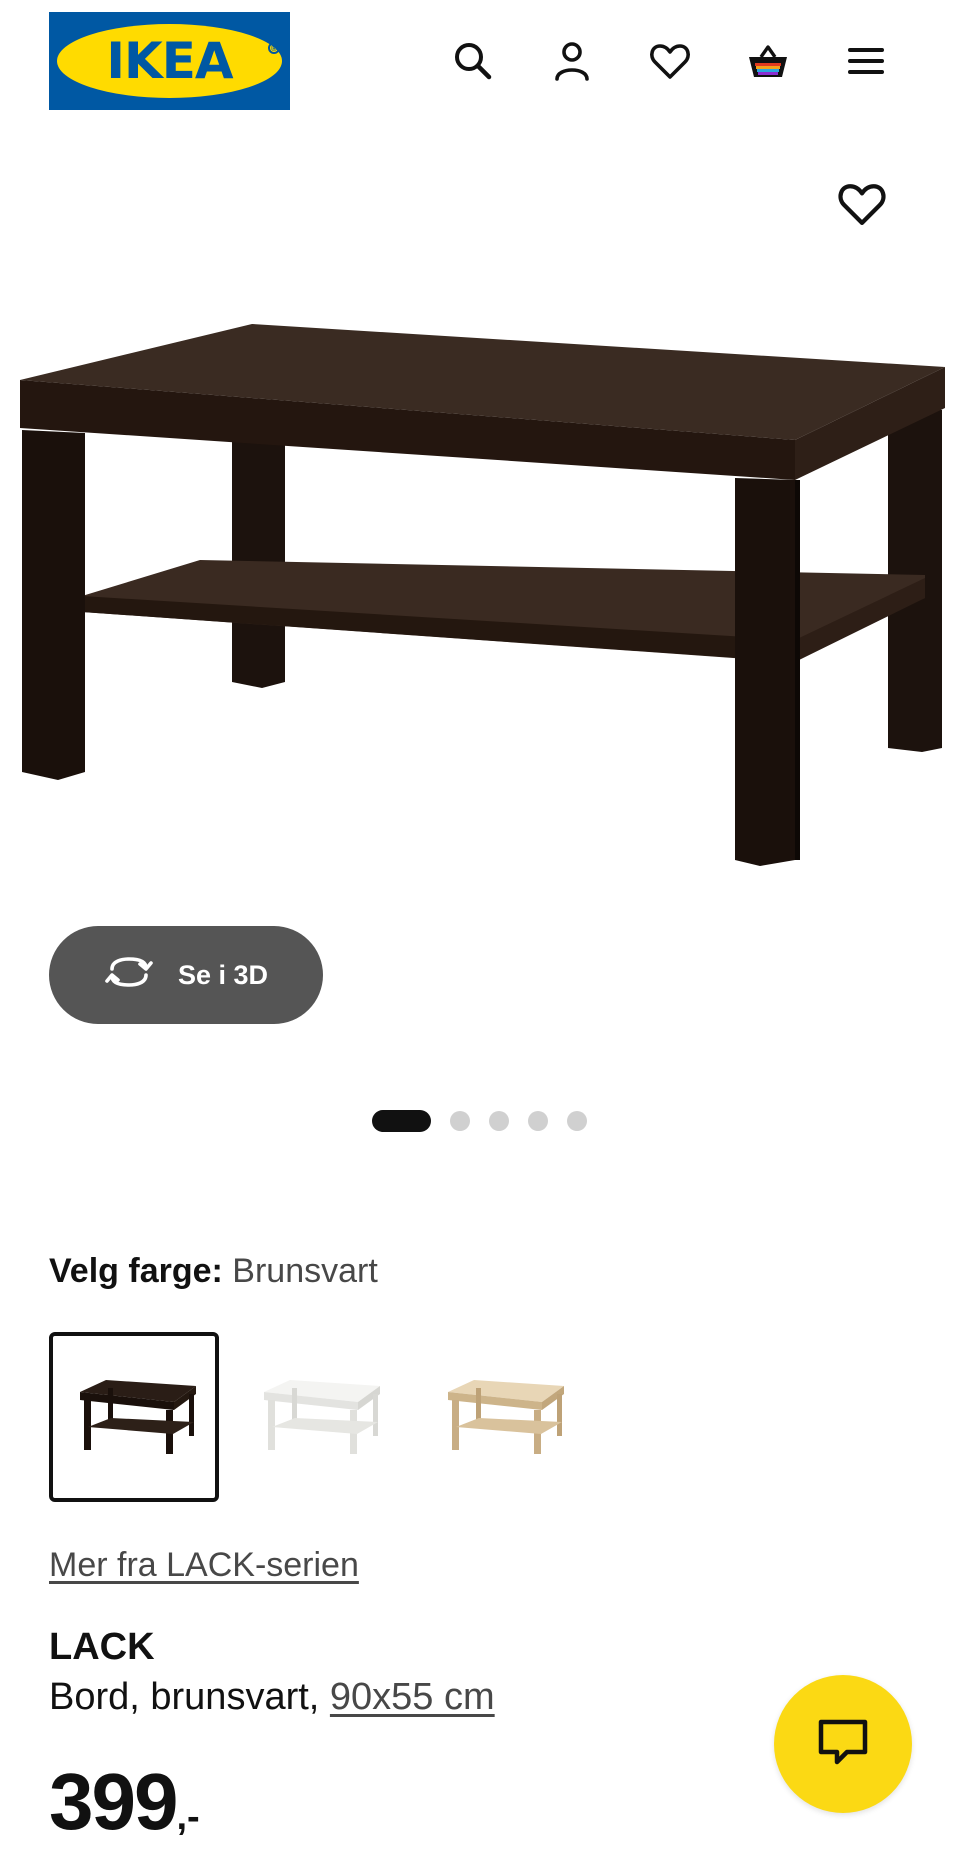 This screenshot has width=960, height=1856. What do you see at coordinates (129, 975) in the screenshot?
I see `rotate-3d-icon` at bounding box center [129, 975].